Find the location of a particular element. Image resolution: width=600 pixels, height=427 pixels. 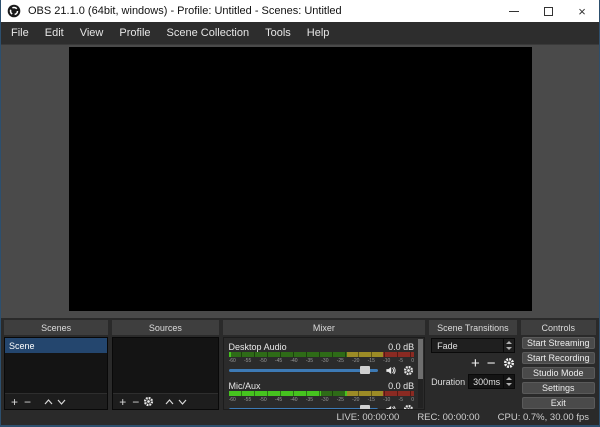

tick-label: -45 is located at coordinates (278, 360).